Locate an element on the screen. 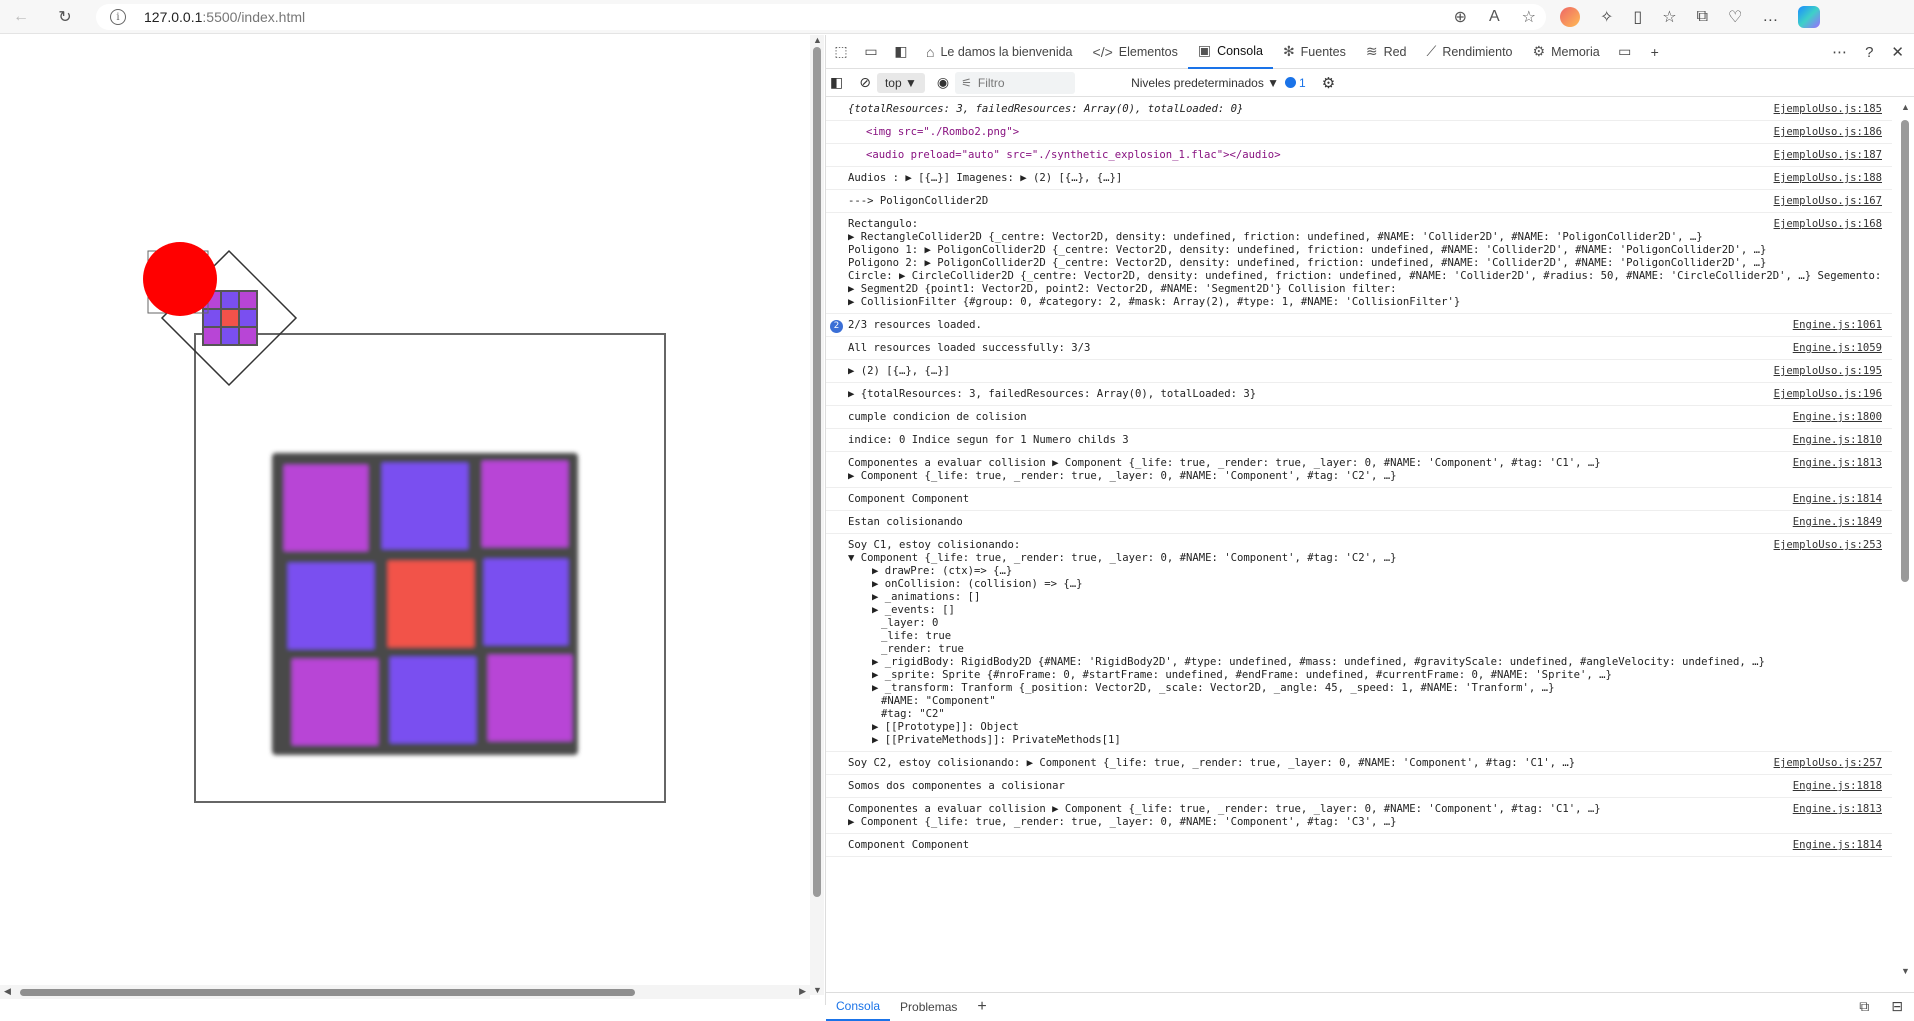 This screenshot has width=1914, height=1021. context-selector: top ▼ is located at coordinates (900, 82).